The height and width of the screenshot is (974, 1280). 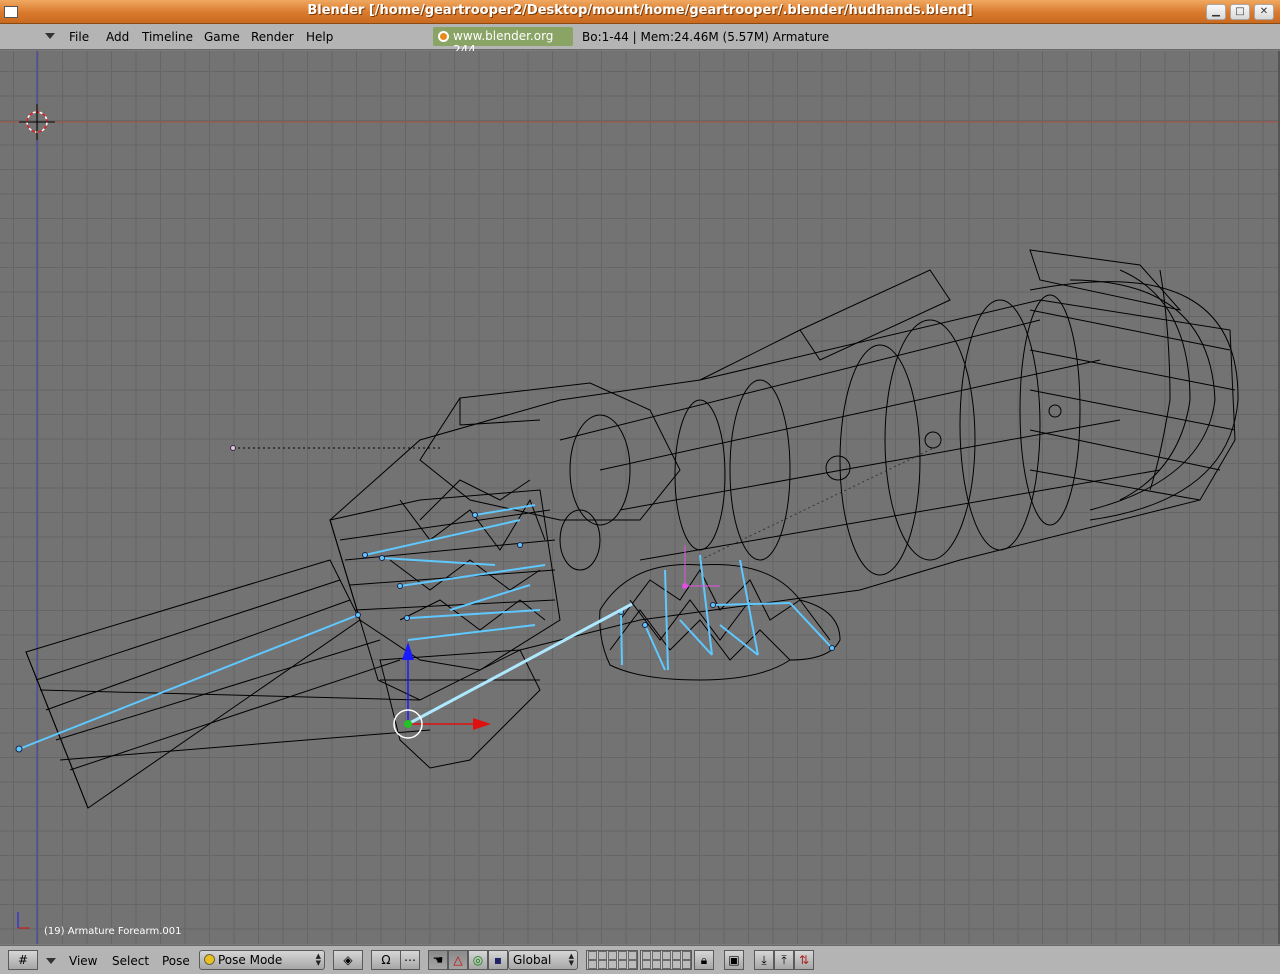 I want to click on copy-pose-button: ⤒, so click(x=784, y=960).